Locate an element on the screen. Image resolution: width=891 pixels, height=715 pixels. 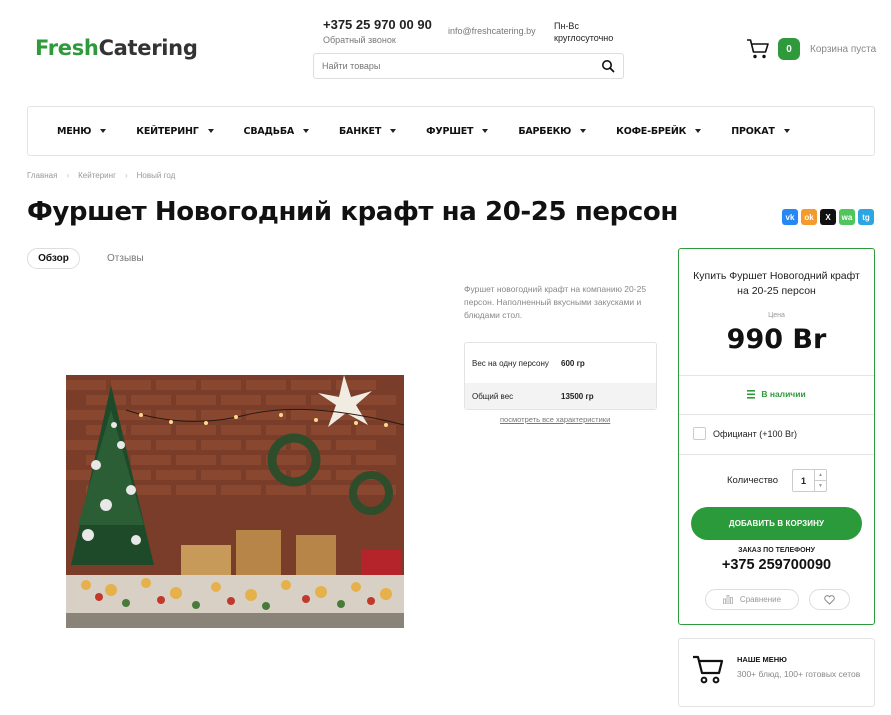
buffet-photo is located at coordinates (235, 501).